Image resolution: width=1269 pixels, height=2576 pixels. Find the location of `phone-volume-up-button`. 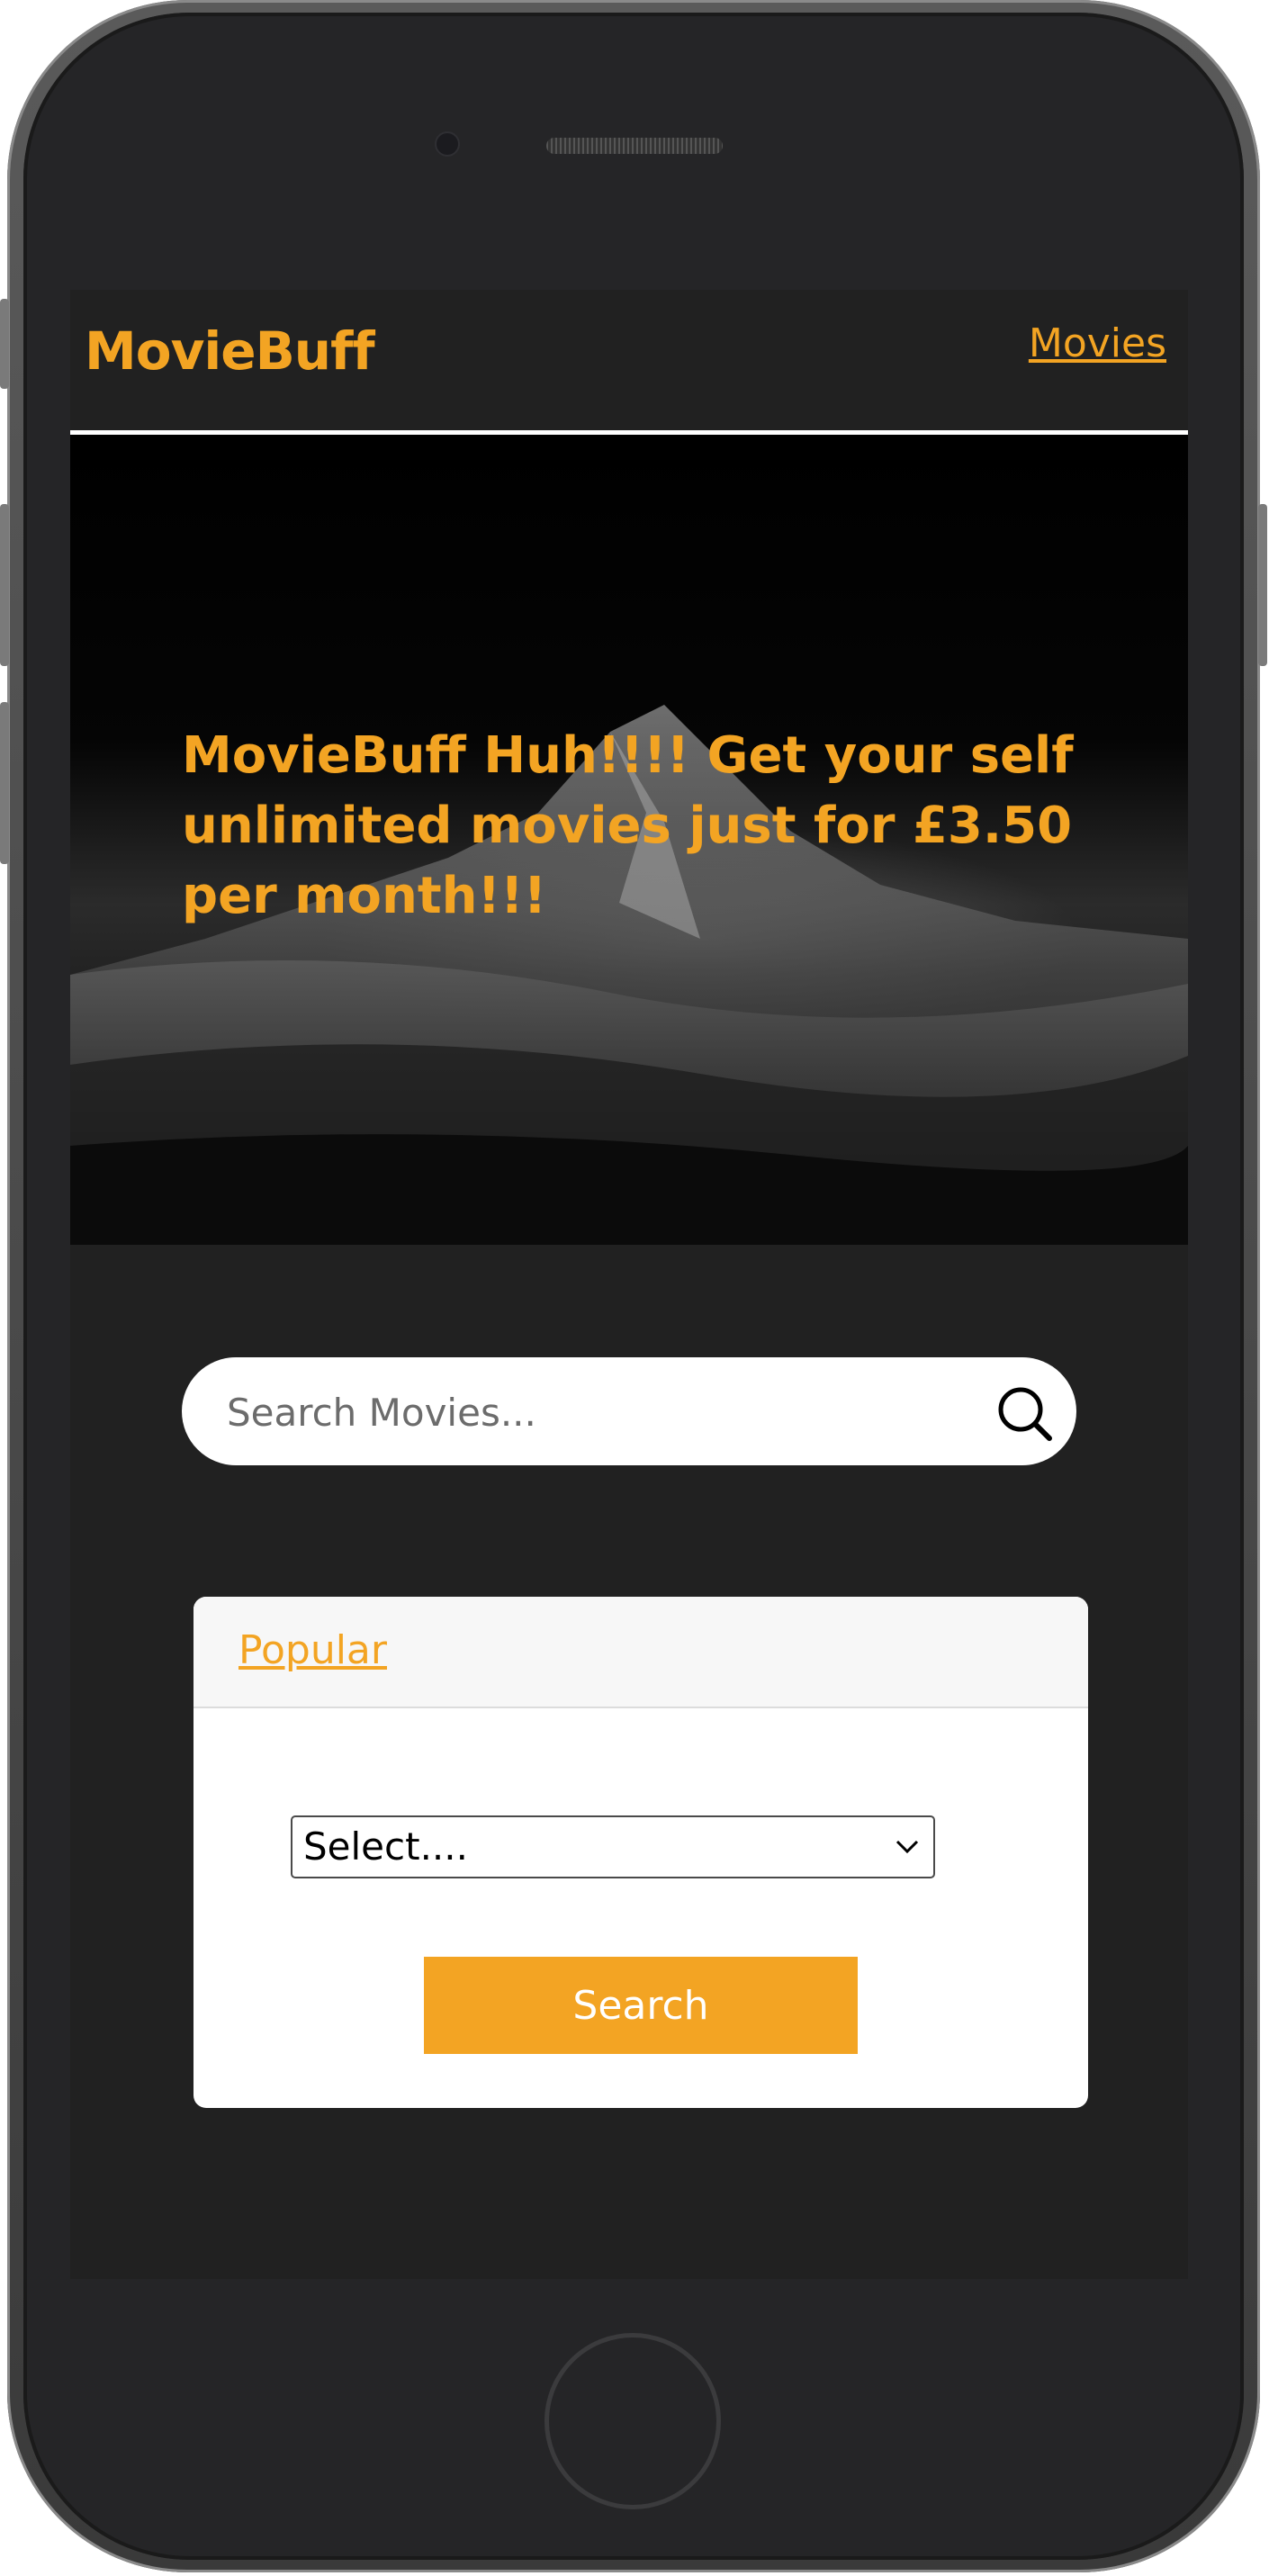

phone-volume-up-button is located at coordinates (4, 585).